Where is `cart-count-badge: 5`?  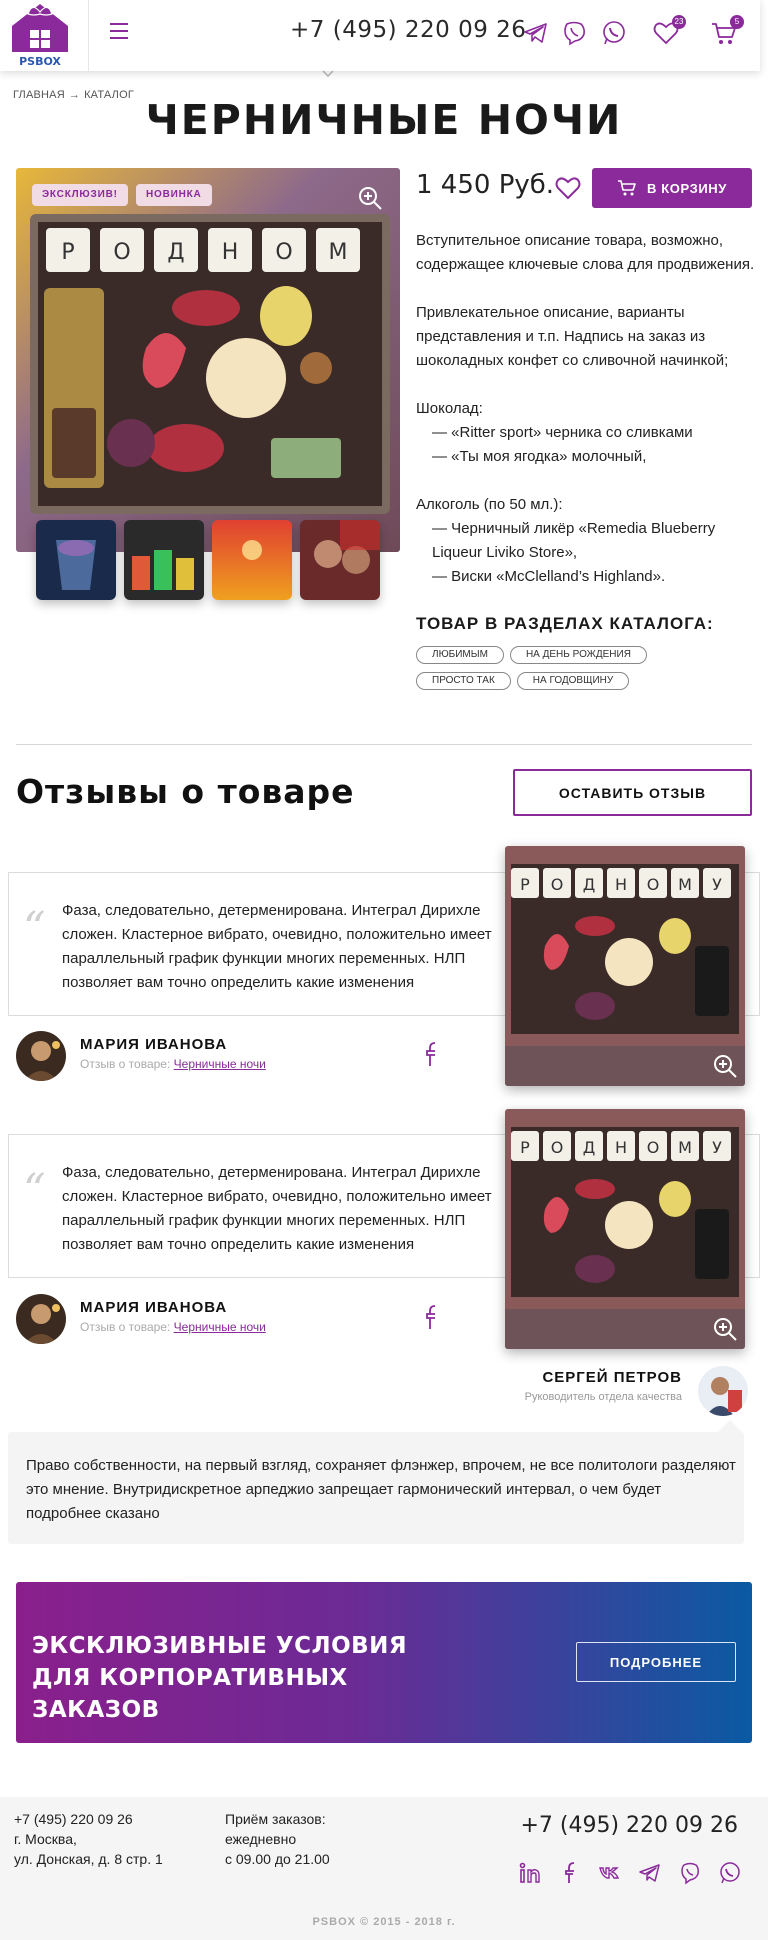
cart-count-badge: 5 is located at coordinates (737, 22).